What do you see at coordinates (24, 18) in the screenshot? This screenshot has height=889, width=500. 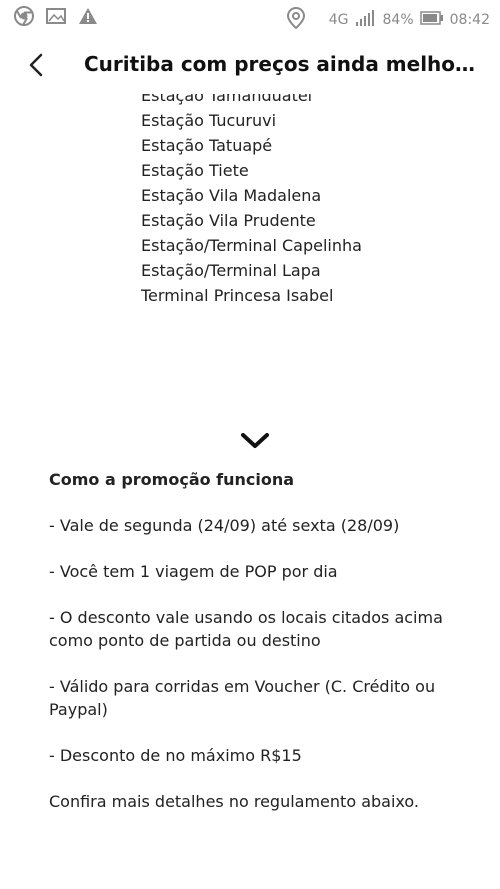 I see `chrome-icon` at bounding box center [24, 18].